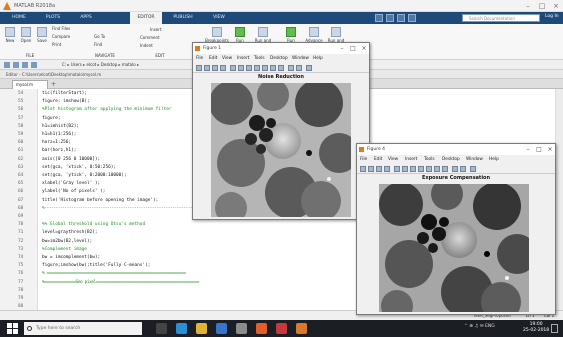 The height and width of the screenshot is (337, 563). Describe the element at coordinates (79, 167) in the screenshot. I see `code-line: set(gca, 'xtick', 0:50:256);` at that location.